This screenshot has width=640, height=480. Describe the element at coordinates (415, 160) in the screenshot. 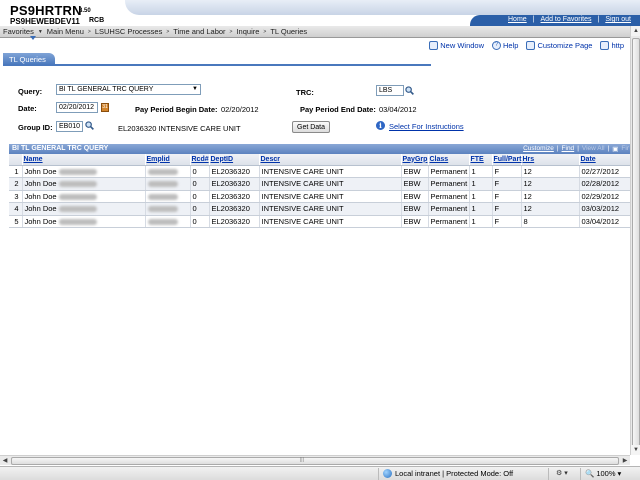

I see `column-header-paygrp: PayGrp` at that location.